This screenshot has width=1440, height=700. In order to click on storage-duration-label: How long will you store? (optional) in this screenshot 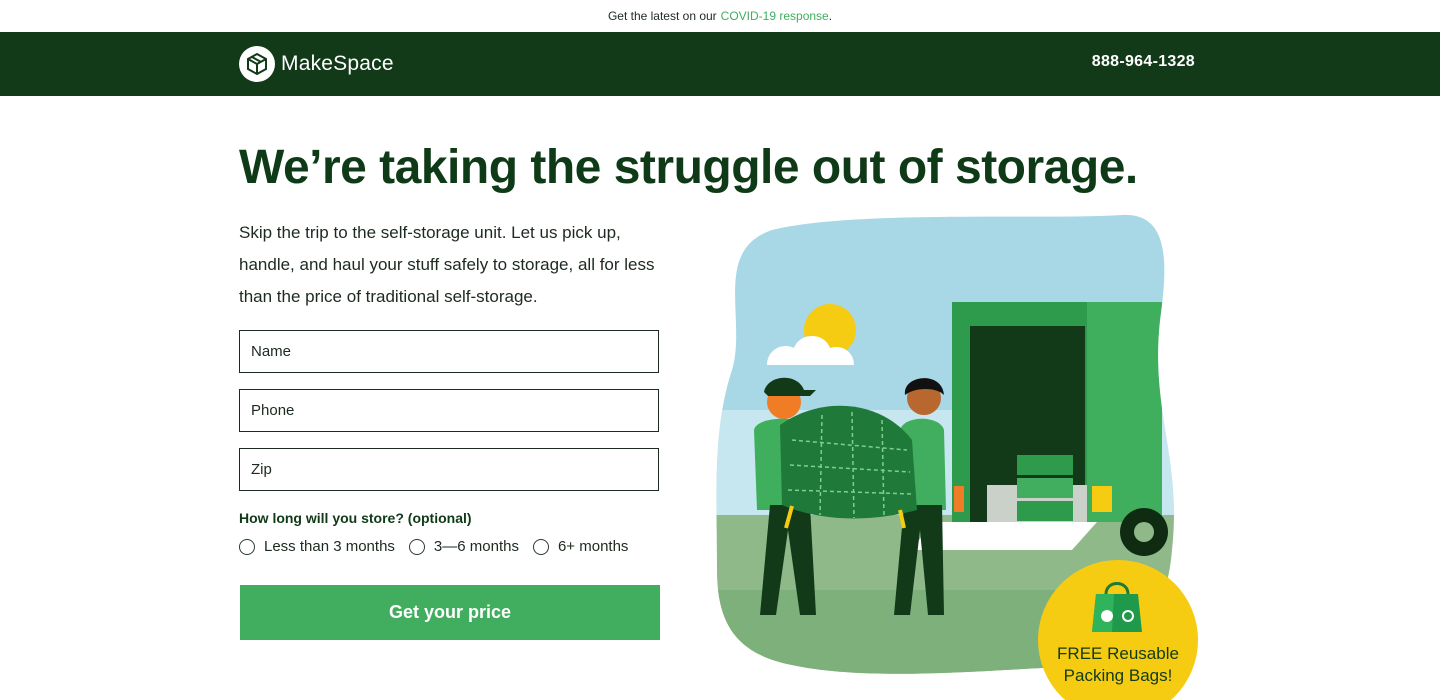, I will do `click(355, 518)`.